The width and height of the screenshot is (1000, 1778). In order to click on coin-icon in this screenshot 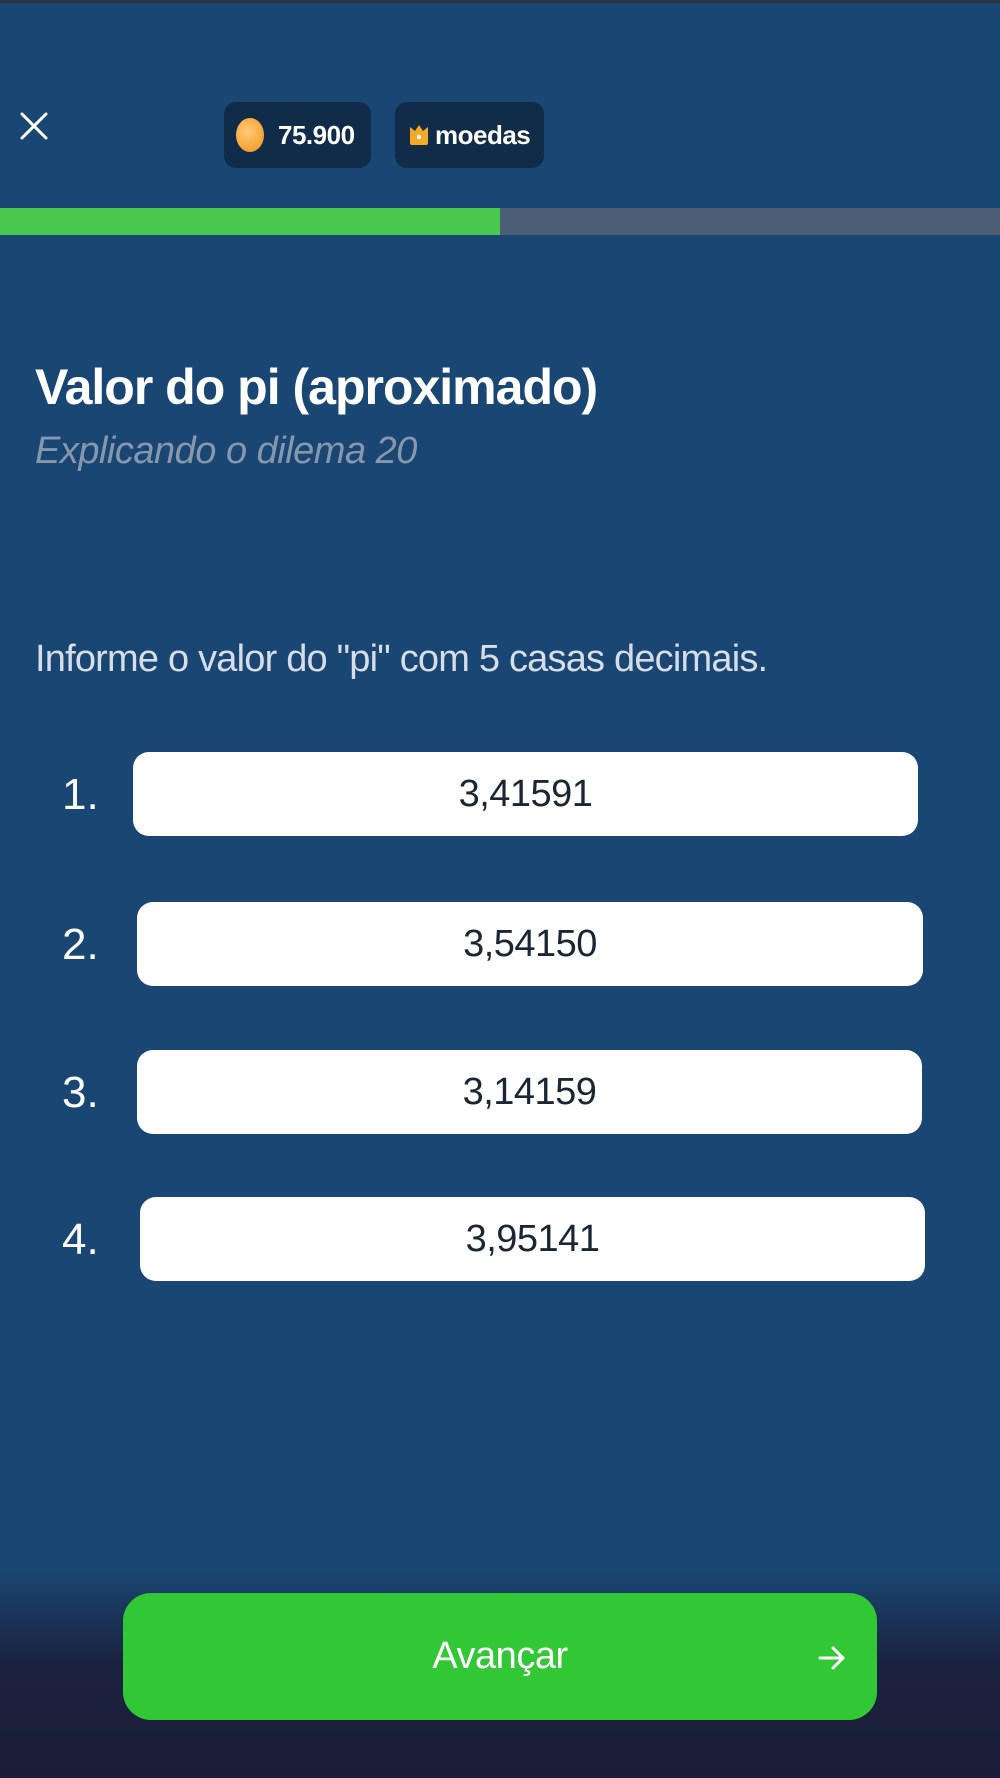, I will do `click(250, 135)`.